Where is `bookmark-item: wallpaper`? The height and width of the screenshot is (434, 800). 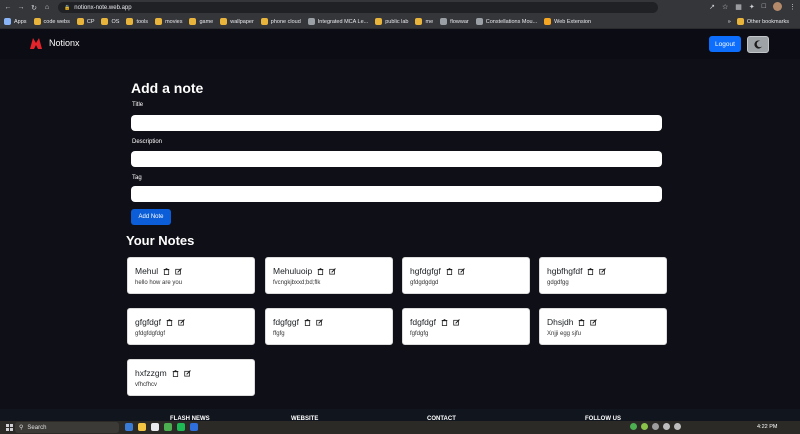 bookmark-item: wallpaper is located at coordinates (237, 21).